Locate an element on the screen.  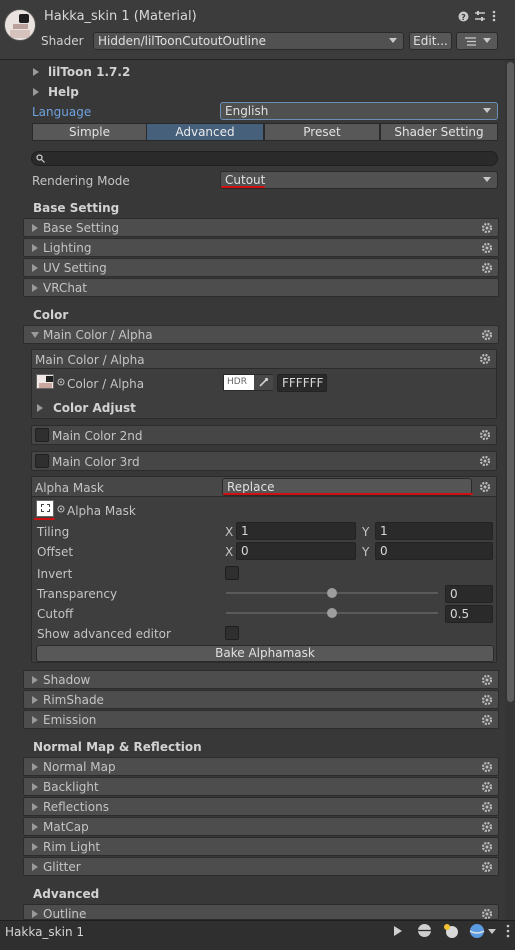
alpha-mask-texture-slot is located at coordinates (45, 508).